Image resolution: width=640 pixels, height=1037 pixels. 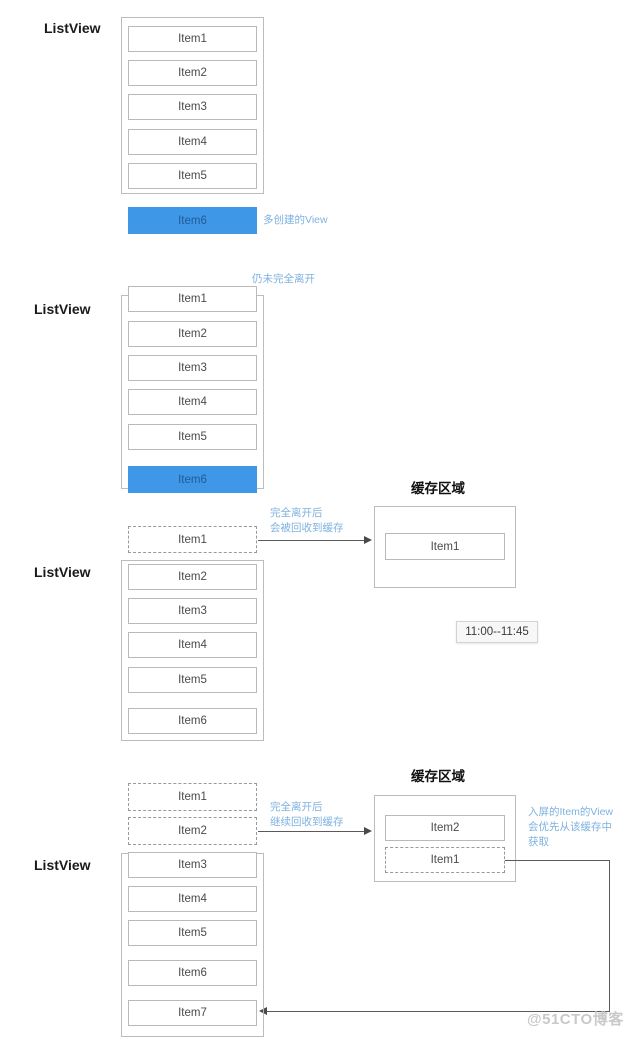 What do you see at coordinates (445, 546) in the screenshot?
I see `cache-item: Item1` at bounding box center [445, 546].